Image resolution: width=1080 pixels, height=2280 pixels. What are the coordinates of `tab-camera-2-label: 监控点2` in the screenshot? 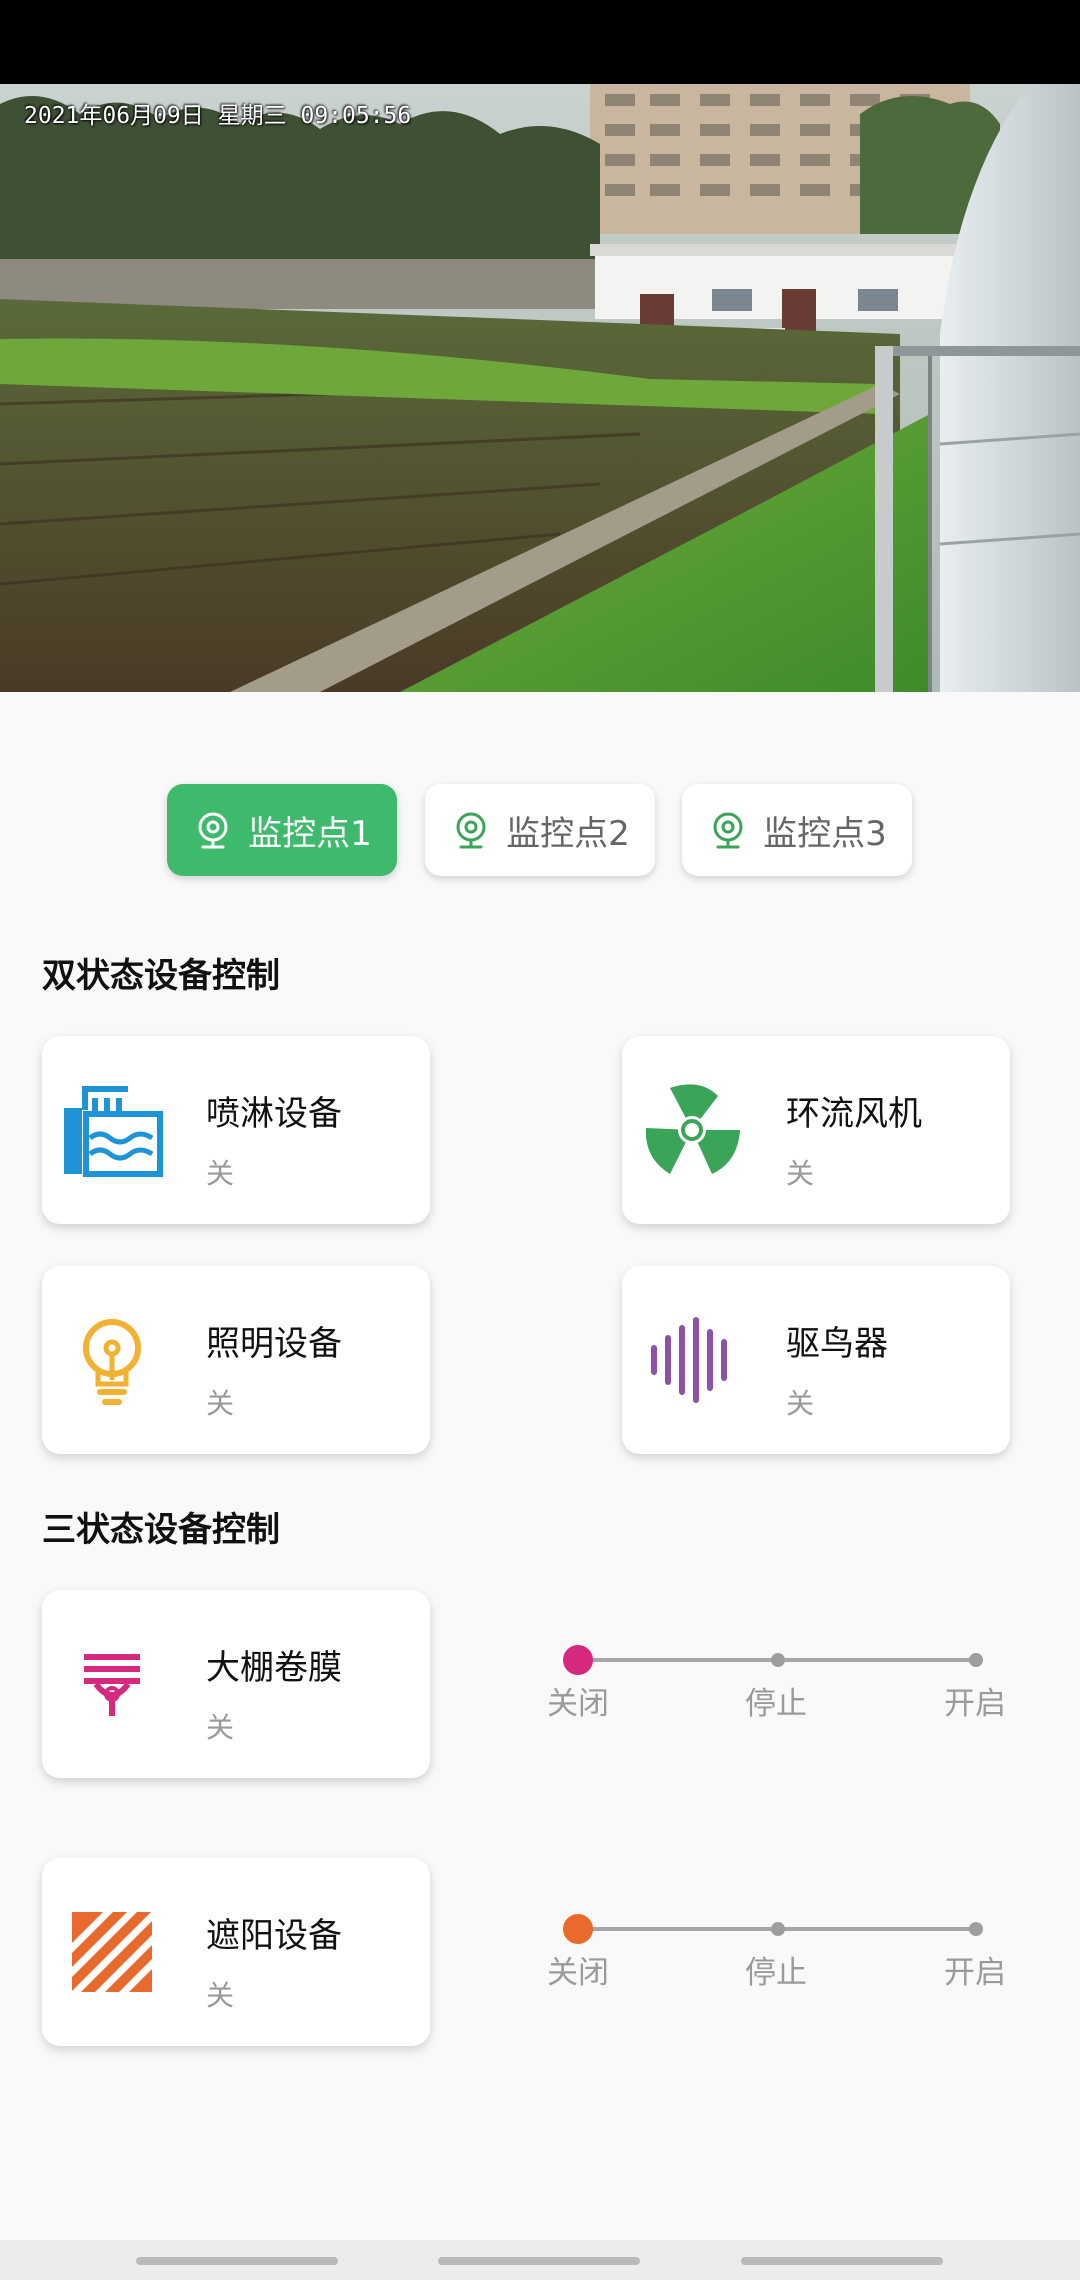 It's located at (568, 833).